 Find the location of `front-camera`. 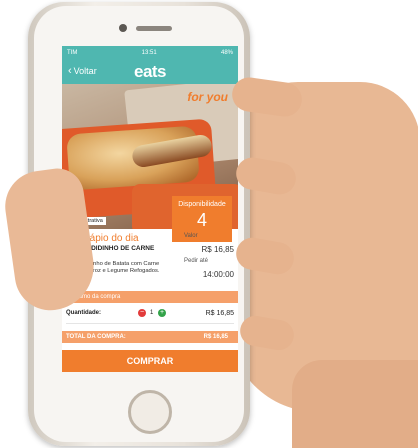

front-camera is located at coordinates (123, 28).